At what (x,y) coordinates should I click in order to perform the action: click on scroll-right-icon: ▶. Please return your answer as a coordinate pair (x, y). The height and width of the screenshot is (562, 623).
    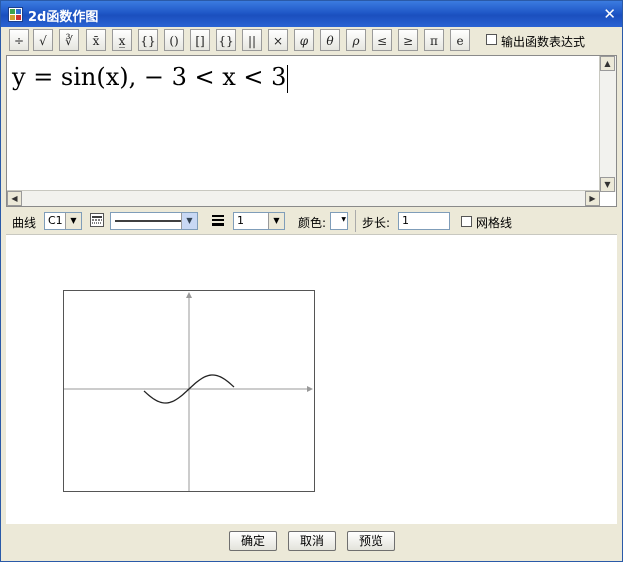
    Looking at the image, I should click on (592, 198).